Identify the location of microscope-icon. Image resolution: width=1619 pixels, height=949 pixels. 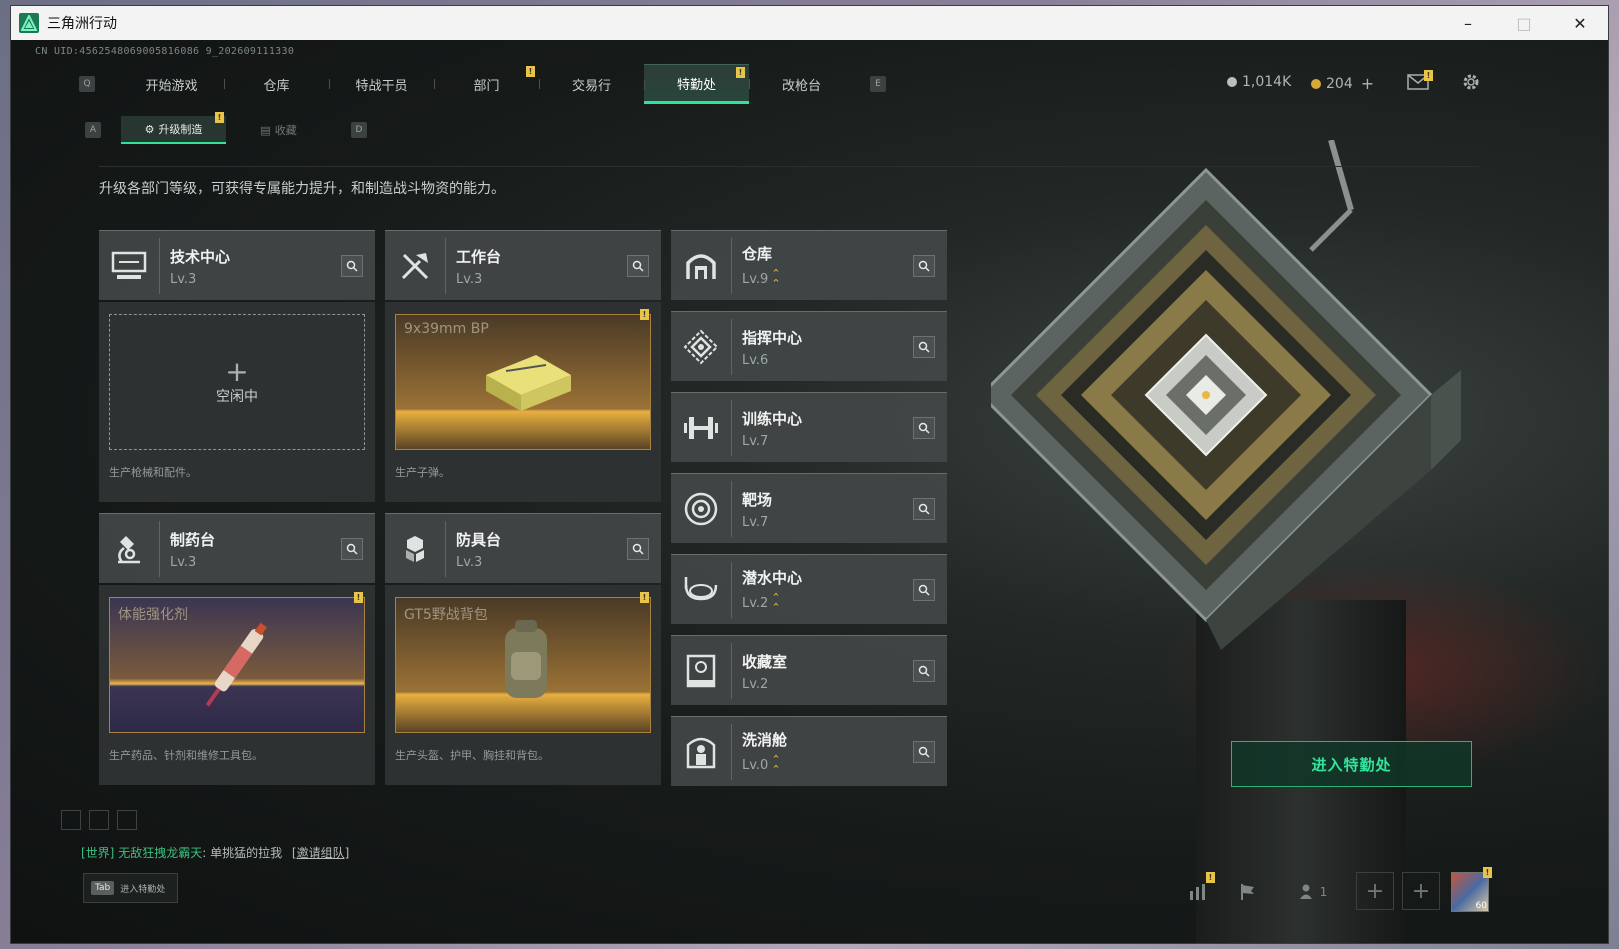
(129, 549).